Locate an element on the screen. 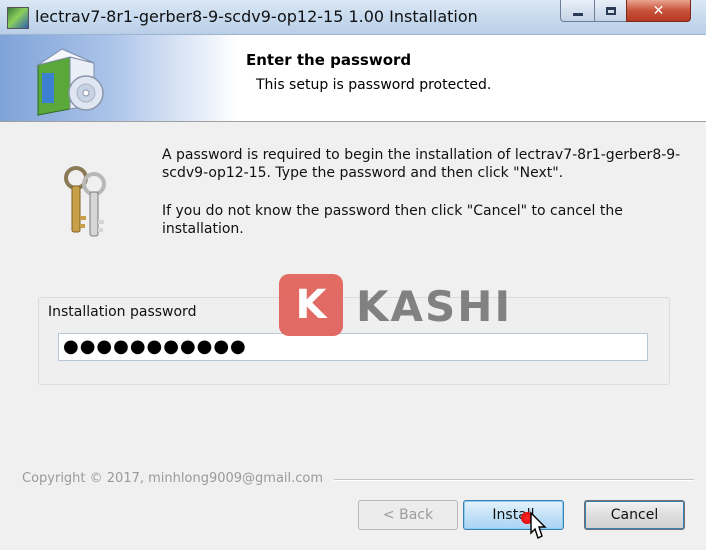  cancel-button: Cancel is located at coordinates (634, 515).